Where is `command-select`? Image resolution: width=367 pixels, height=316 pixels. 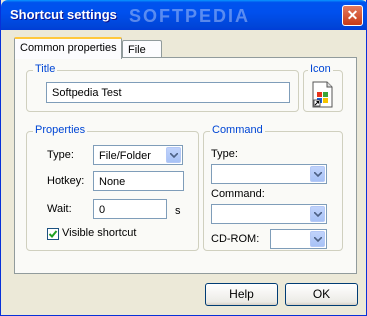 command-select is located at coordinates (269, 214).